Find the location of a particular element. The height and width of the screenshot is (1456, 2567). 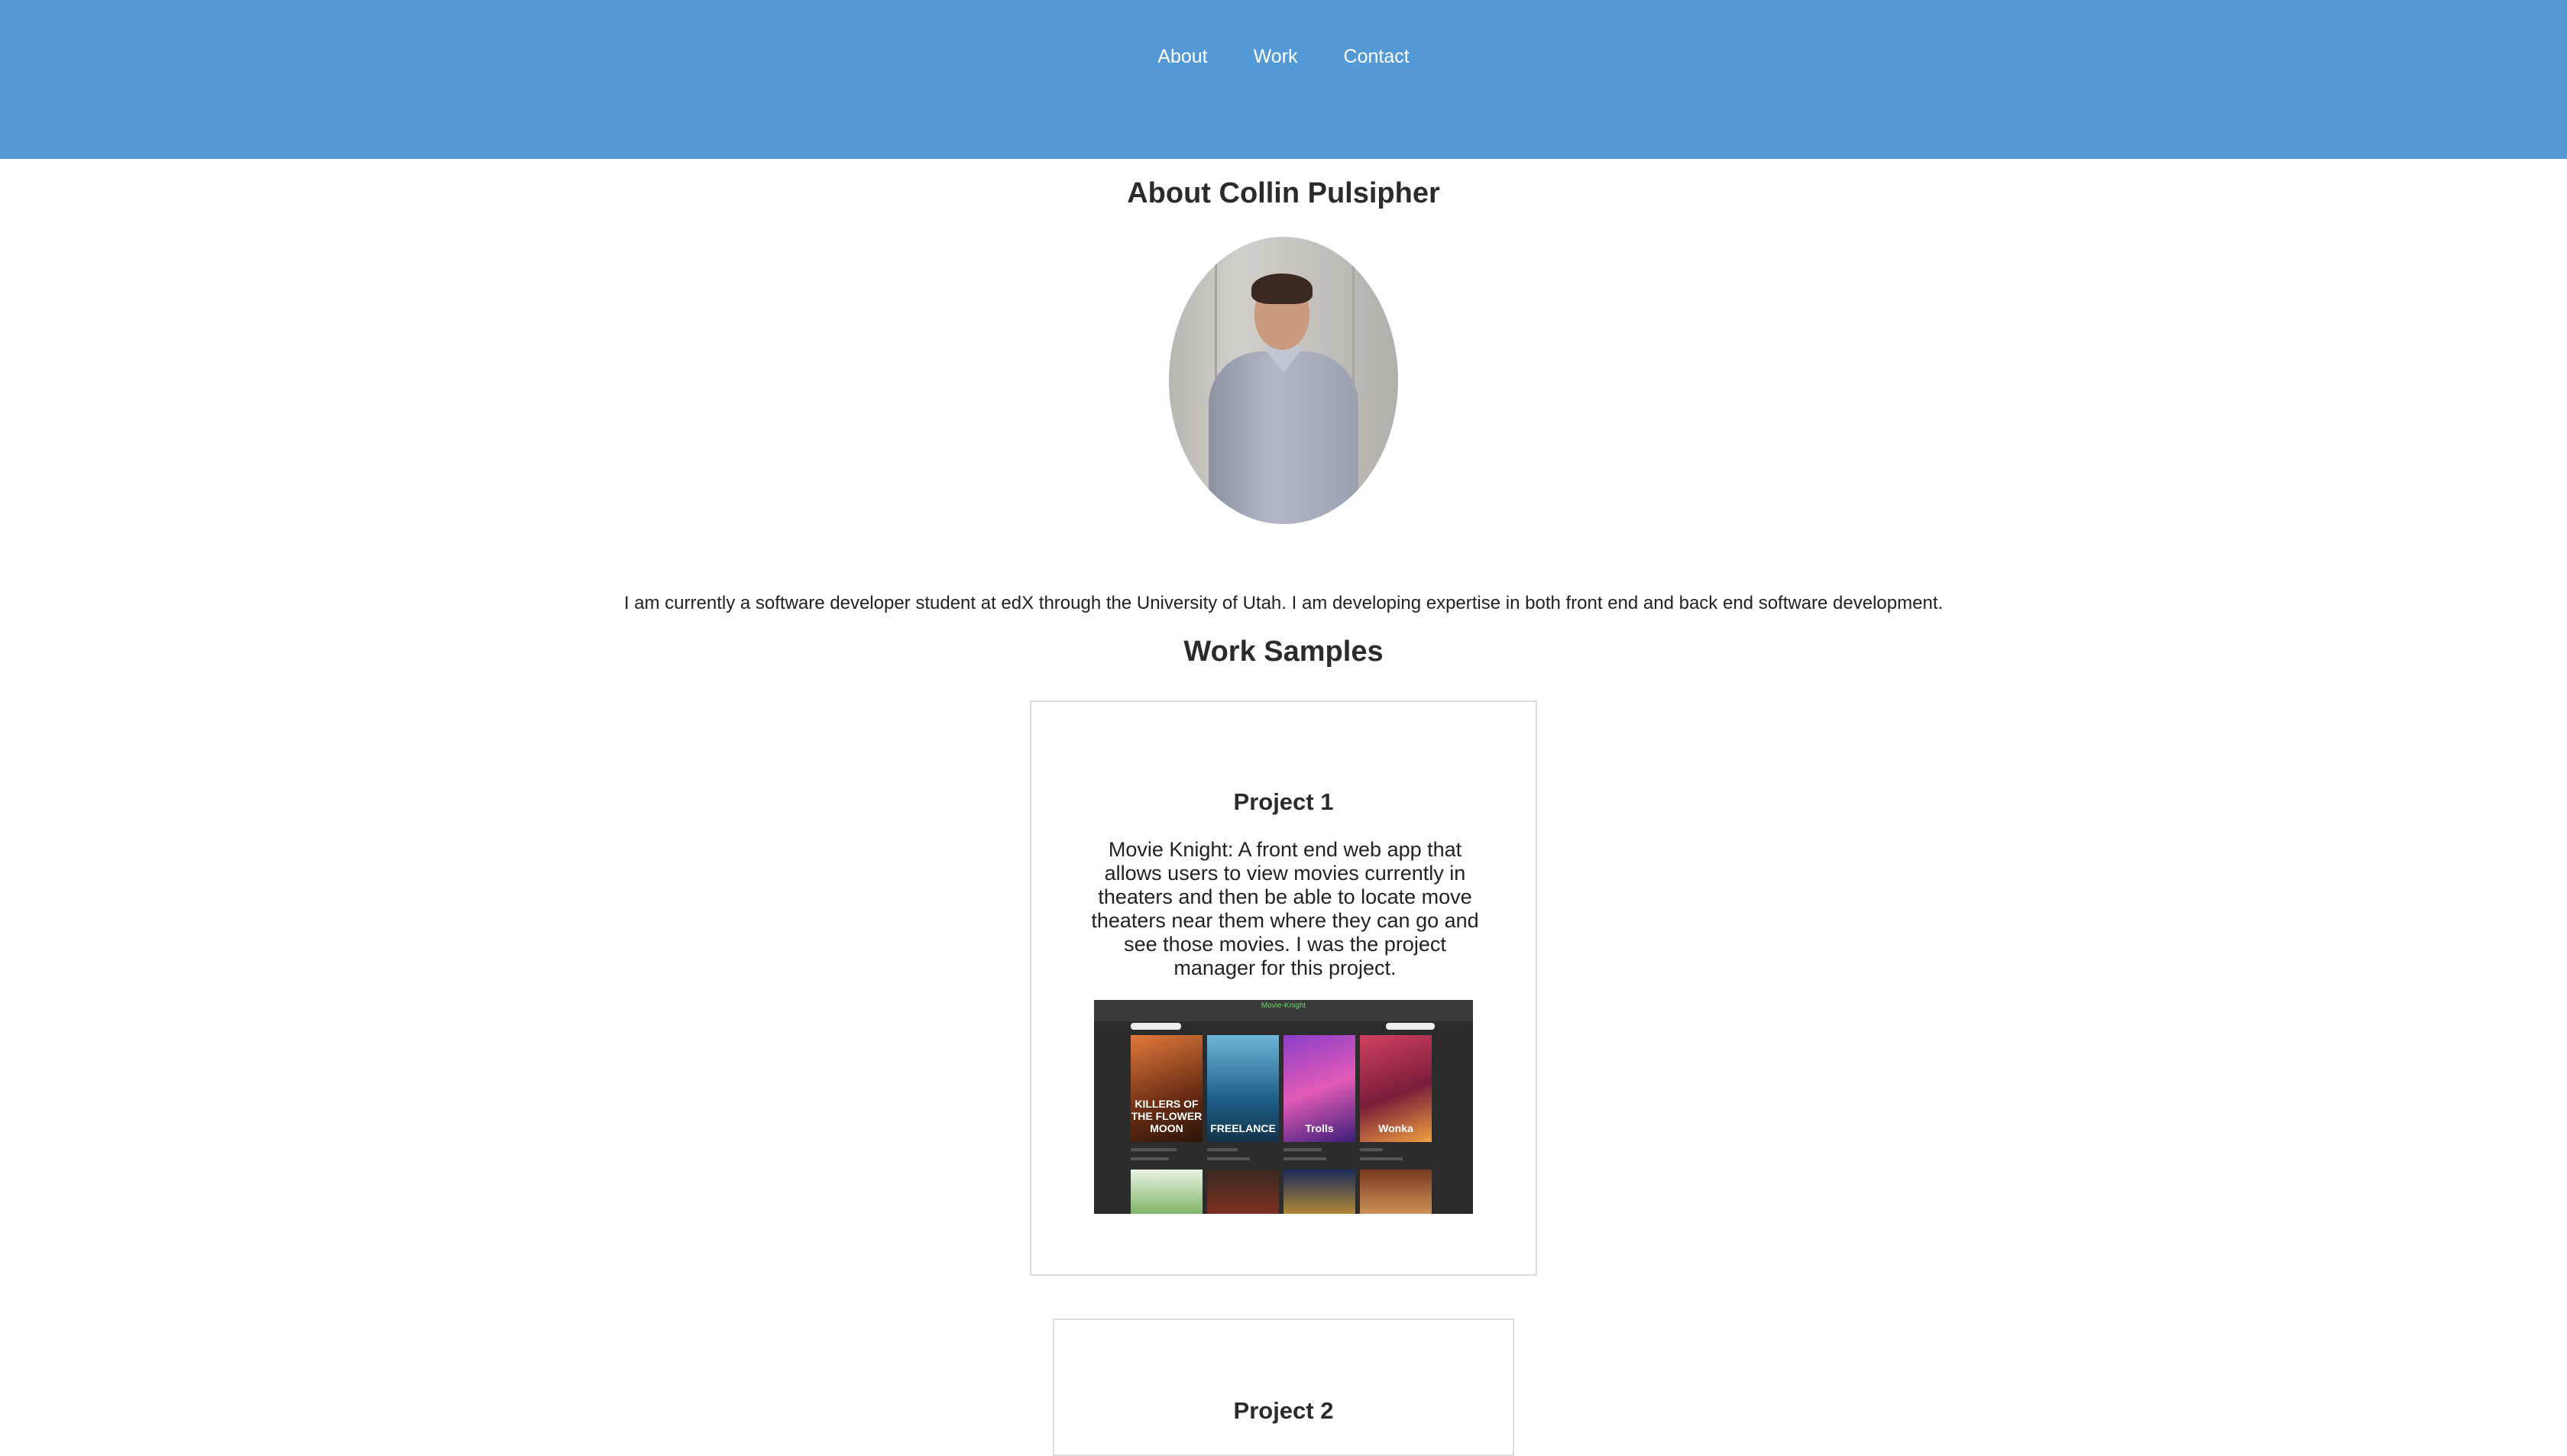

project-title: Project 2 is located at coordinates (1283, 1410).